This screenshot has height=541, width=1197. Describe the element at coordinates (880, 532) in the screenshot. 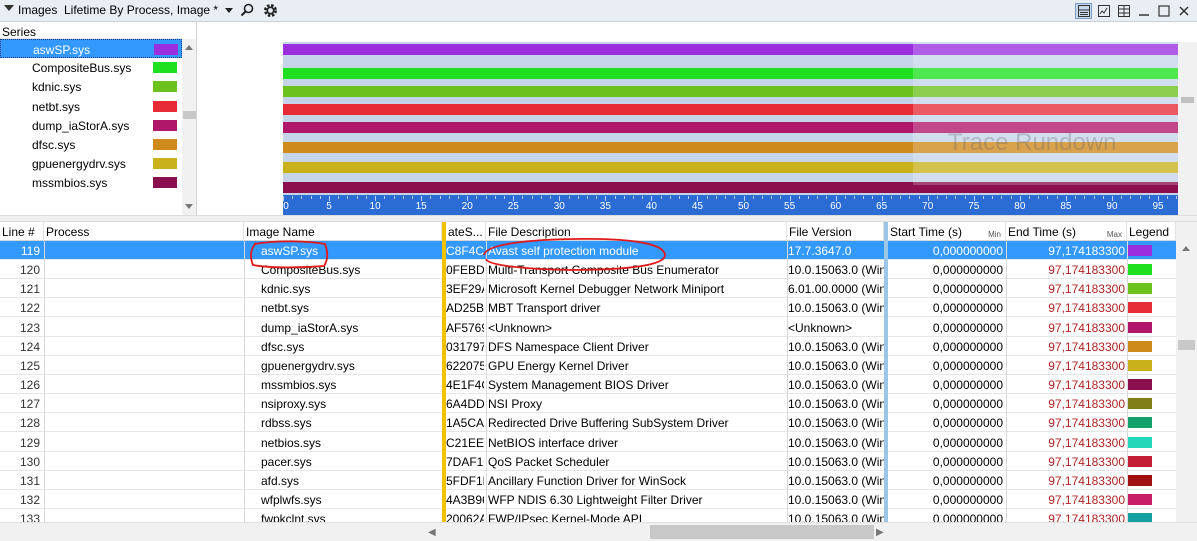

I see `scroll-right-arrow-icon: ▶` at that location.